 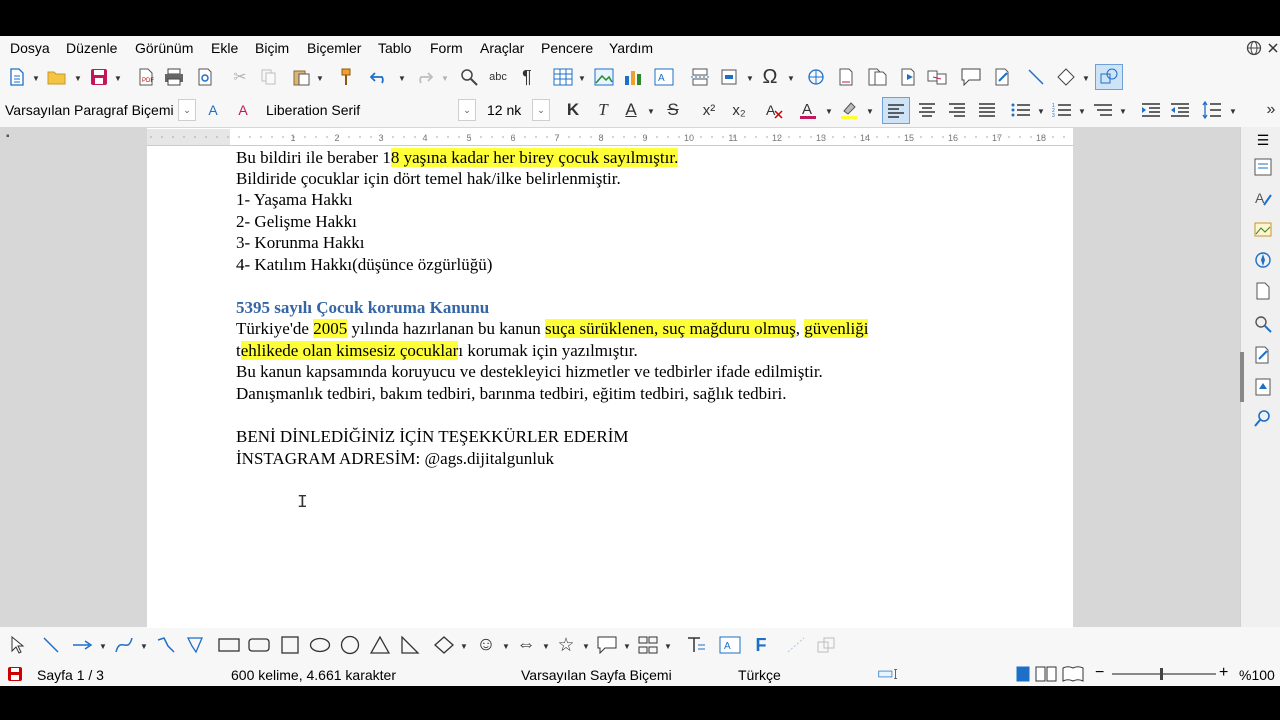 I want to click on zoom-in-icon: +, so click(x=1223, y=673).